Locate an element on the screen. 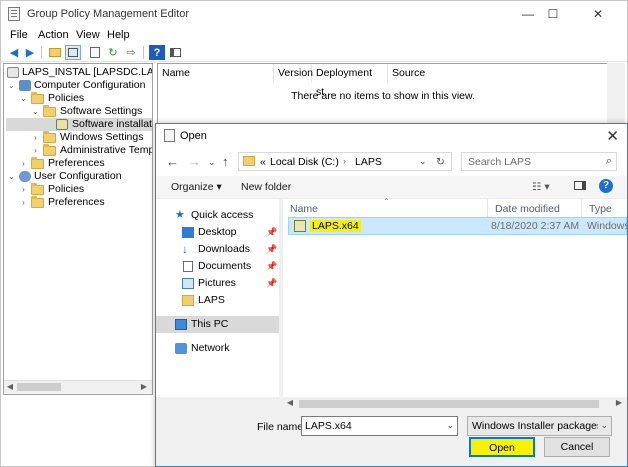 The height and width of the screenshot is (467, 628). search-input: Search LAPS ⌕ is located at coordinates (539, 161).